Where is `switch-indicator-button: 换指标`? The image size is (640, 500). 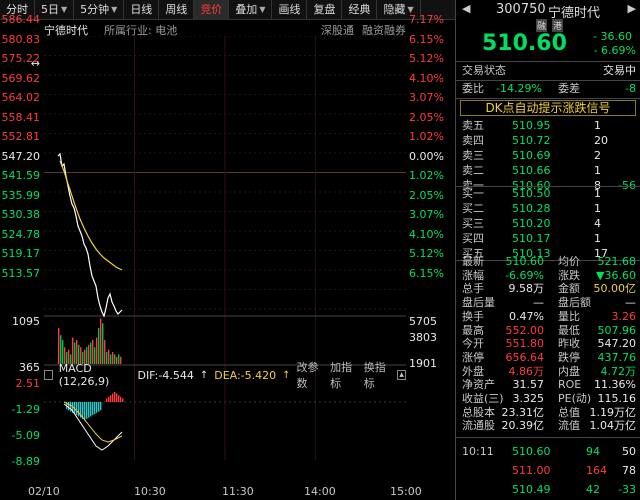
switch-indicator-button: 换指标 is located at coordinates (378, 375).